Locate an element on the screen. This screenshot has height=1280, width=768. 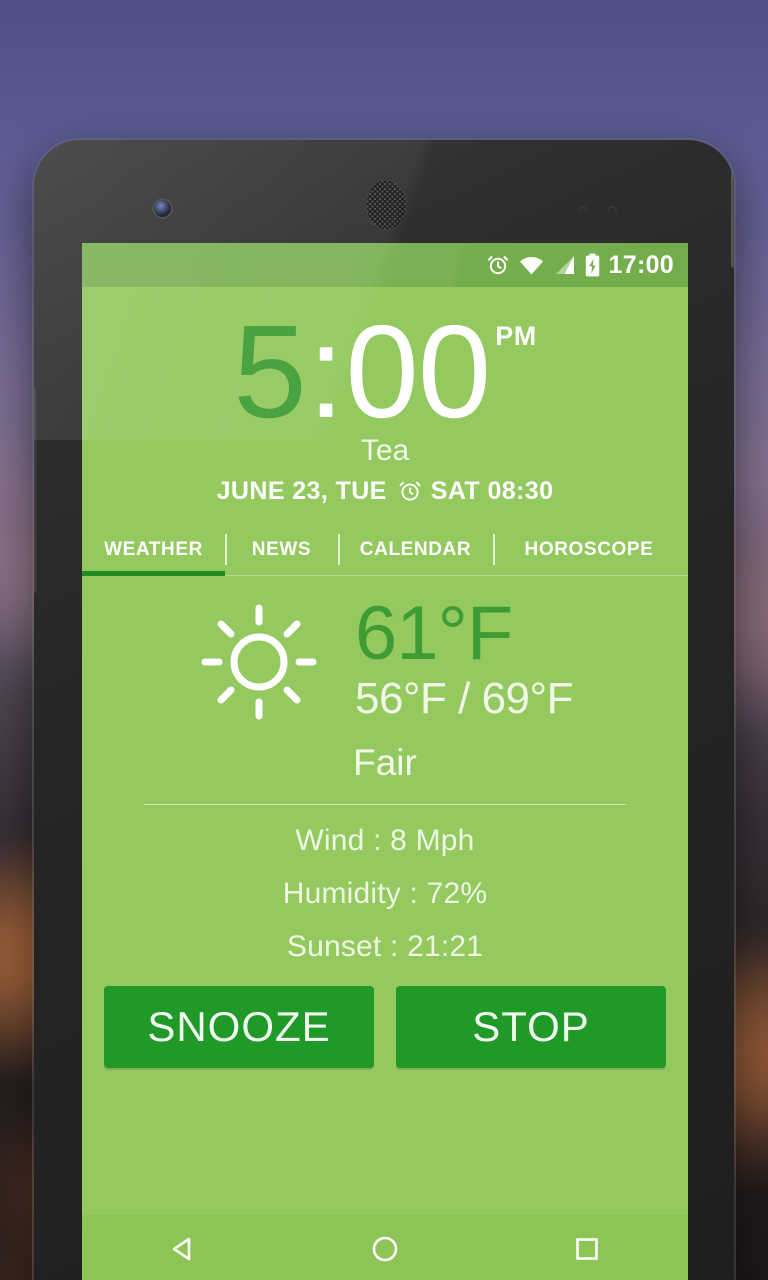
recents-icon is located at coordinates (587, 1249).